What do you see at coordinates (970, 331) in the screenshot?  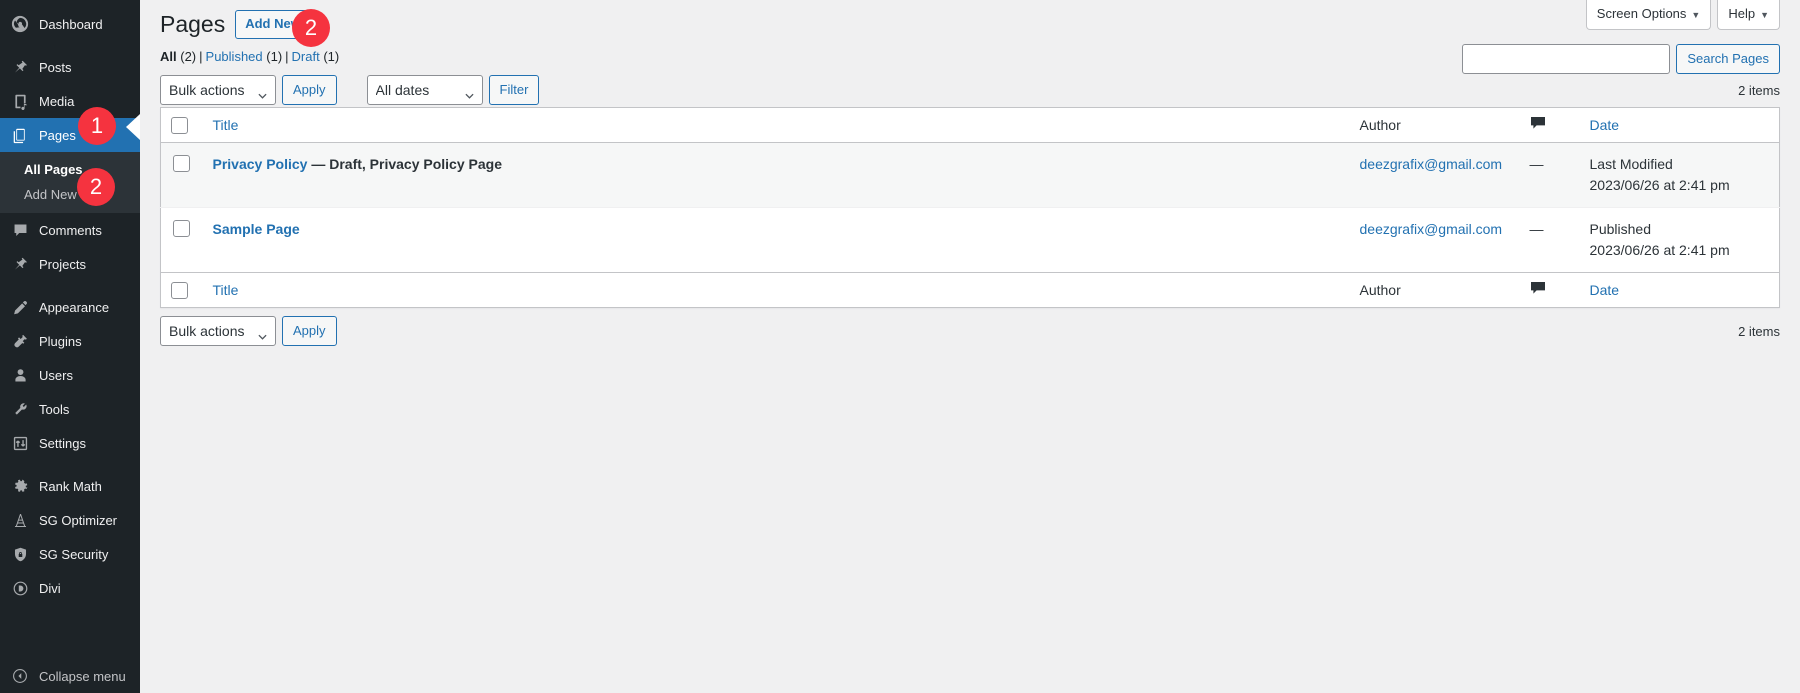 I see `tablenav-bottom: Bulk actions Apply 2 items` at bounding box center [970, 331].